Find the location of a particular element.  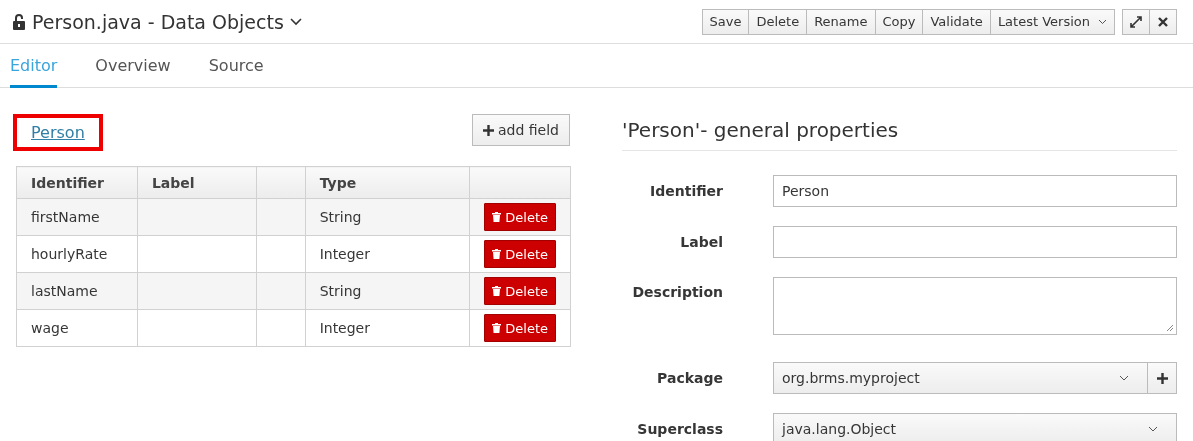

input-field is located at coordinates (975, 242).